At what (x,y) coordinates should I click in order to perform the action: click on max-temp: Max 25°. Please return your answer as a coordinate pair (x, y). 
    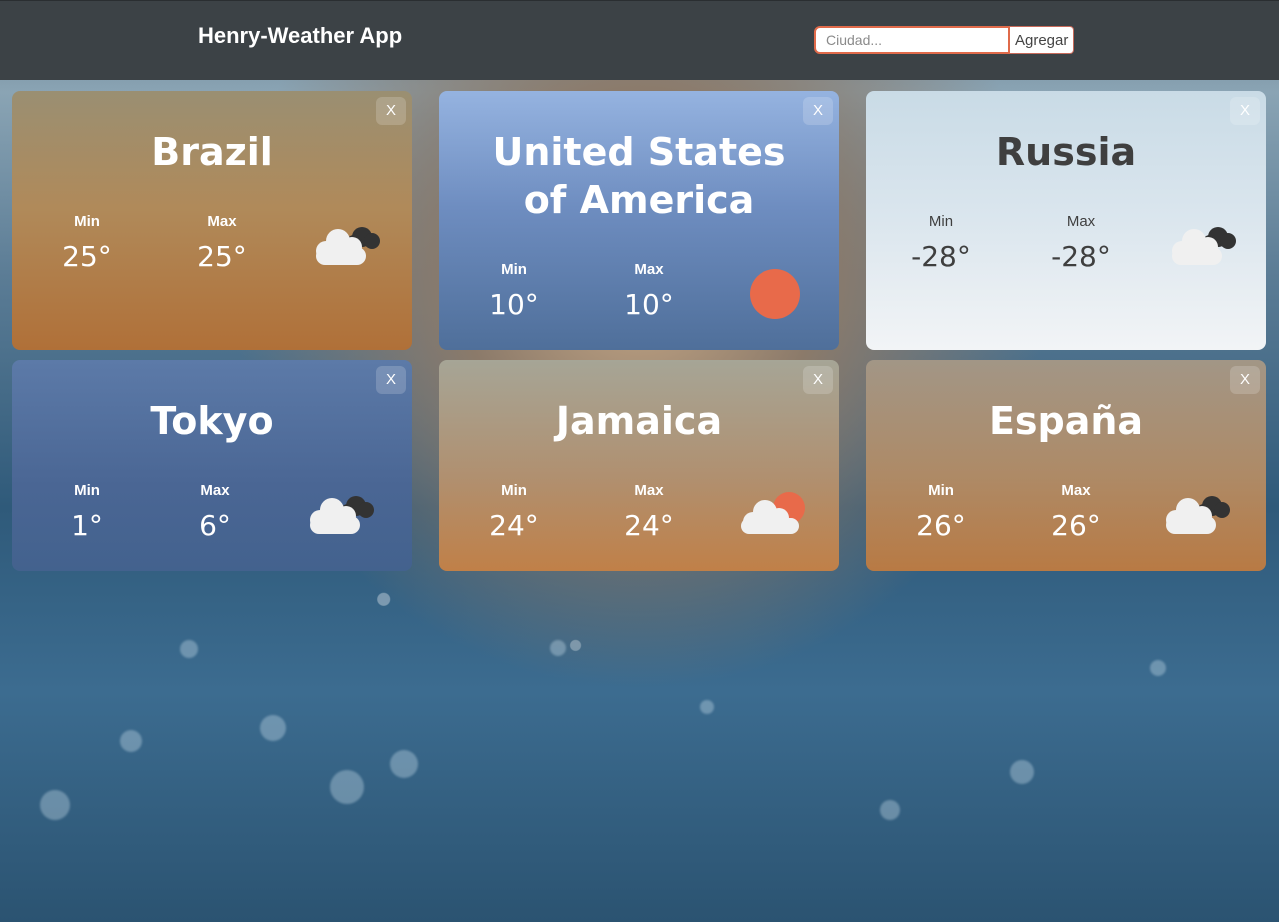
    Looking at the image, I should click on (222, 243).